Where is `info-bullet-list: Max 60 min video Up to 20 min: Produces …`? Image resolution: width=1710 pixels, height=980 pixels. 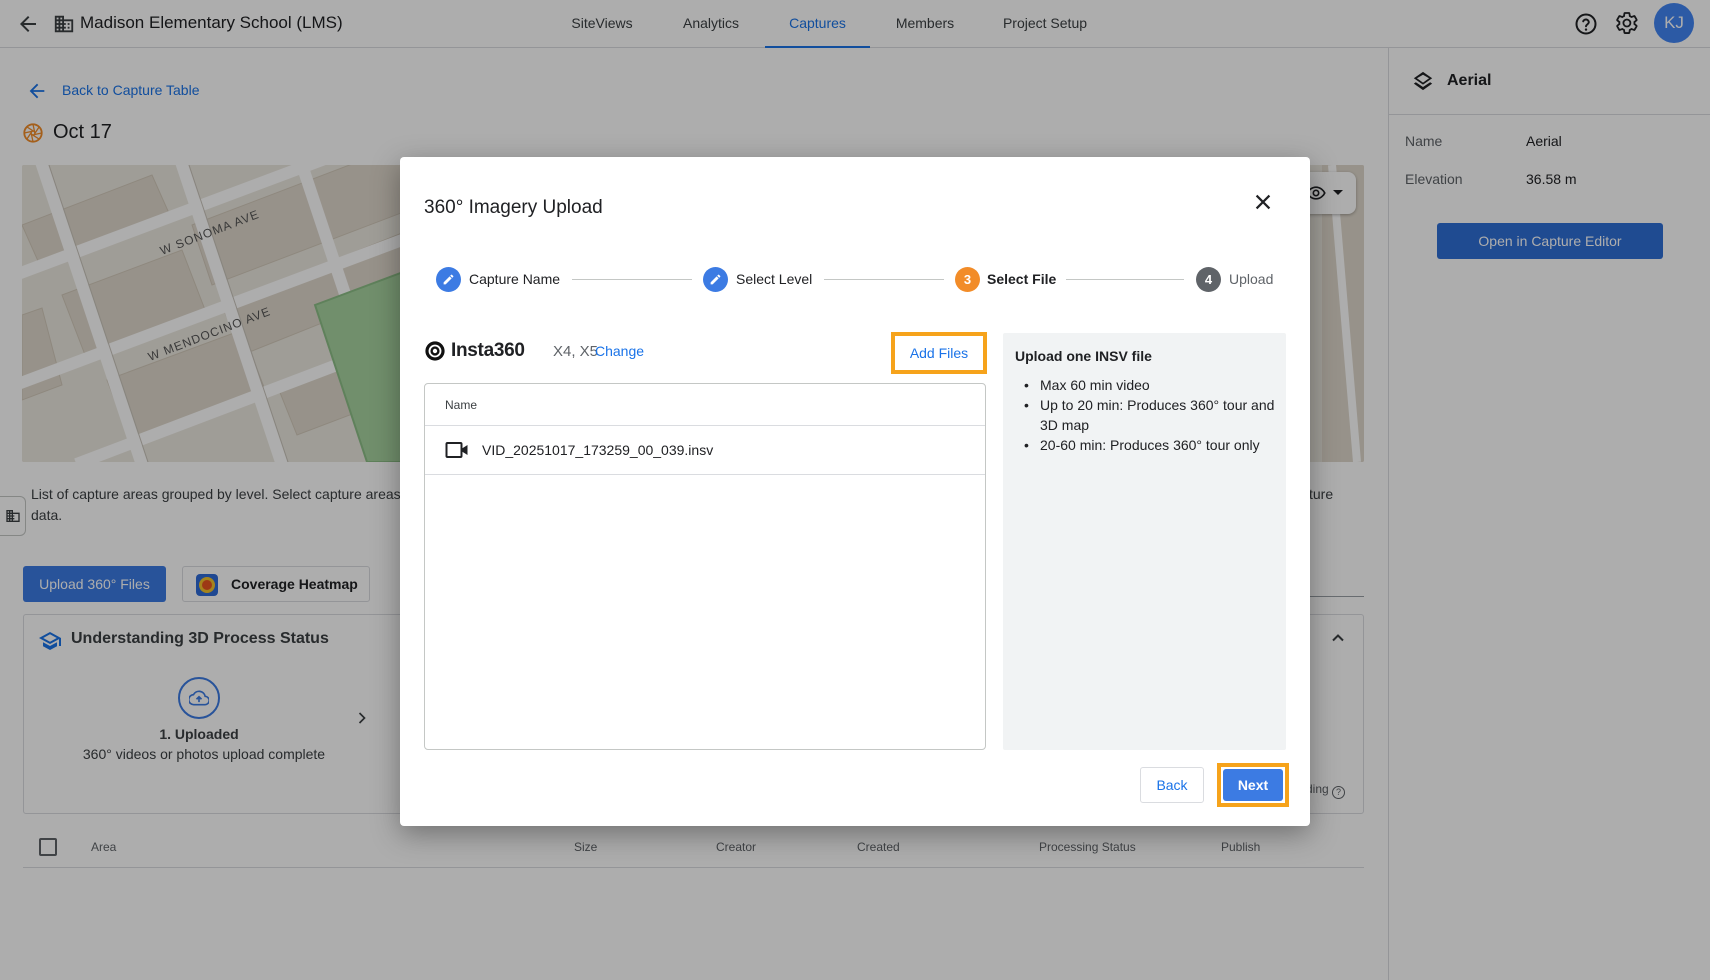 info-bullet-list: Max 60 min video Up to 20 min: Produces … is located at coordinates (1147, 415).